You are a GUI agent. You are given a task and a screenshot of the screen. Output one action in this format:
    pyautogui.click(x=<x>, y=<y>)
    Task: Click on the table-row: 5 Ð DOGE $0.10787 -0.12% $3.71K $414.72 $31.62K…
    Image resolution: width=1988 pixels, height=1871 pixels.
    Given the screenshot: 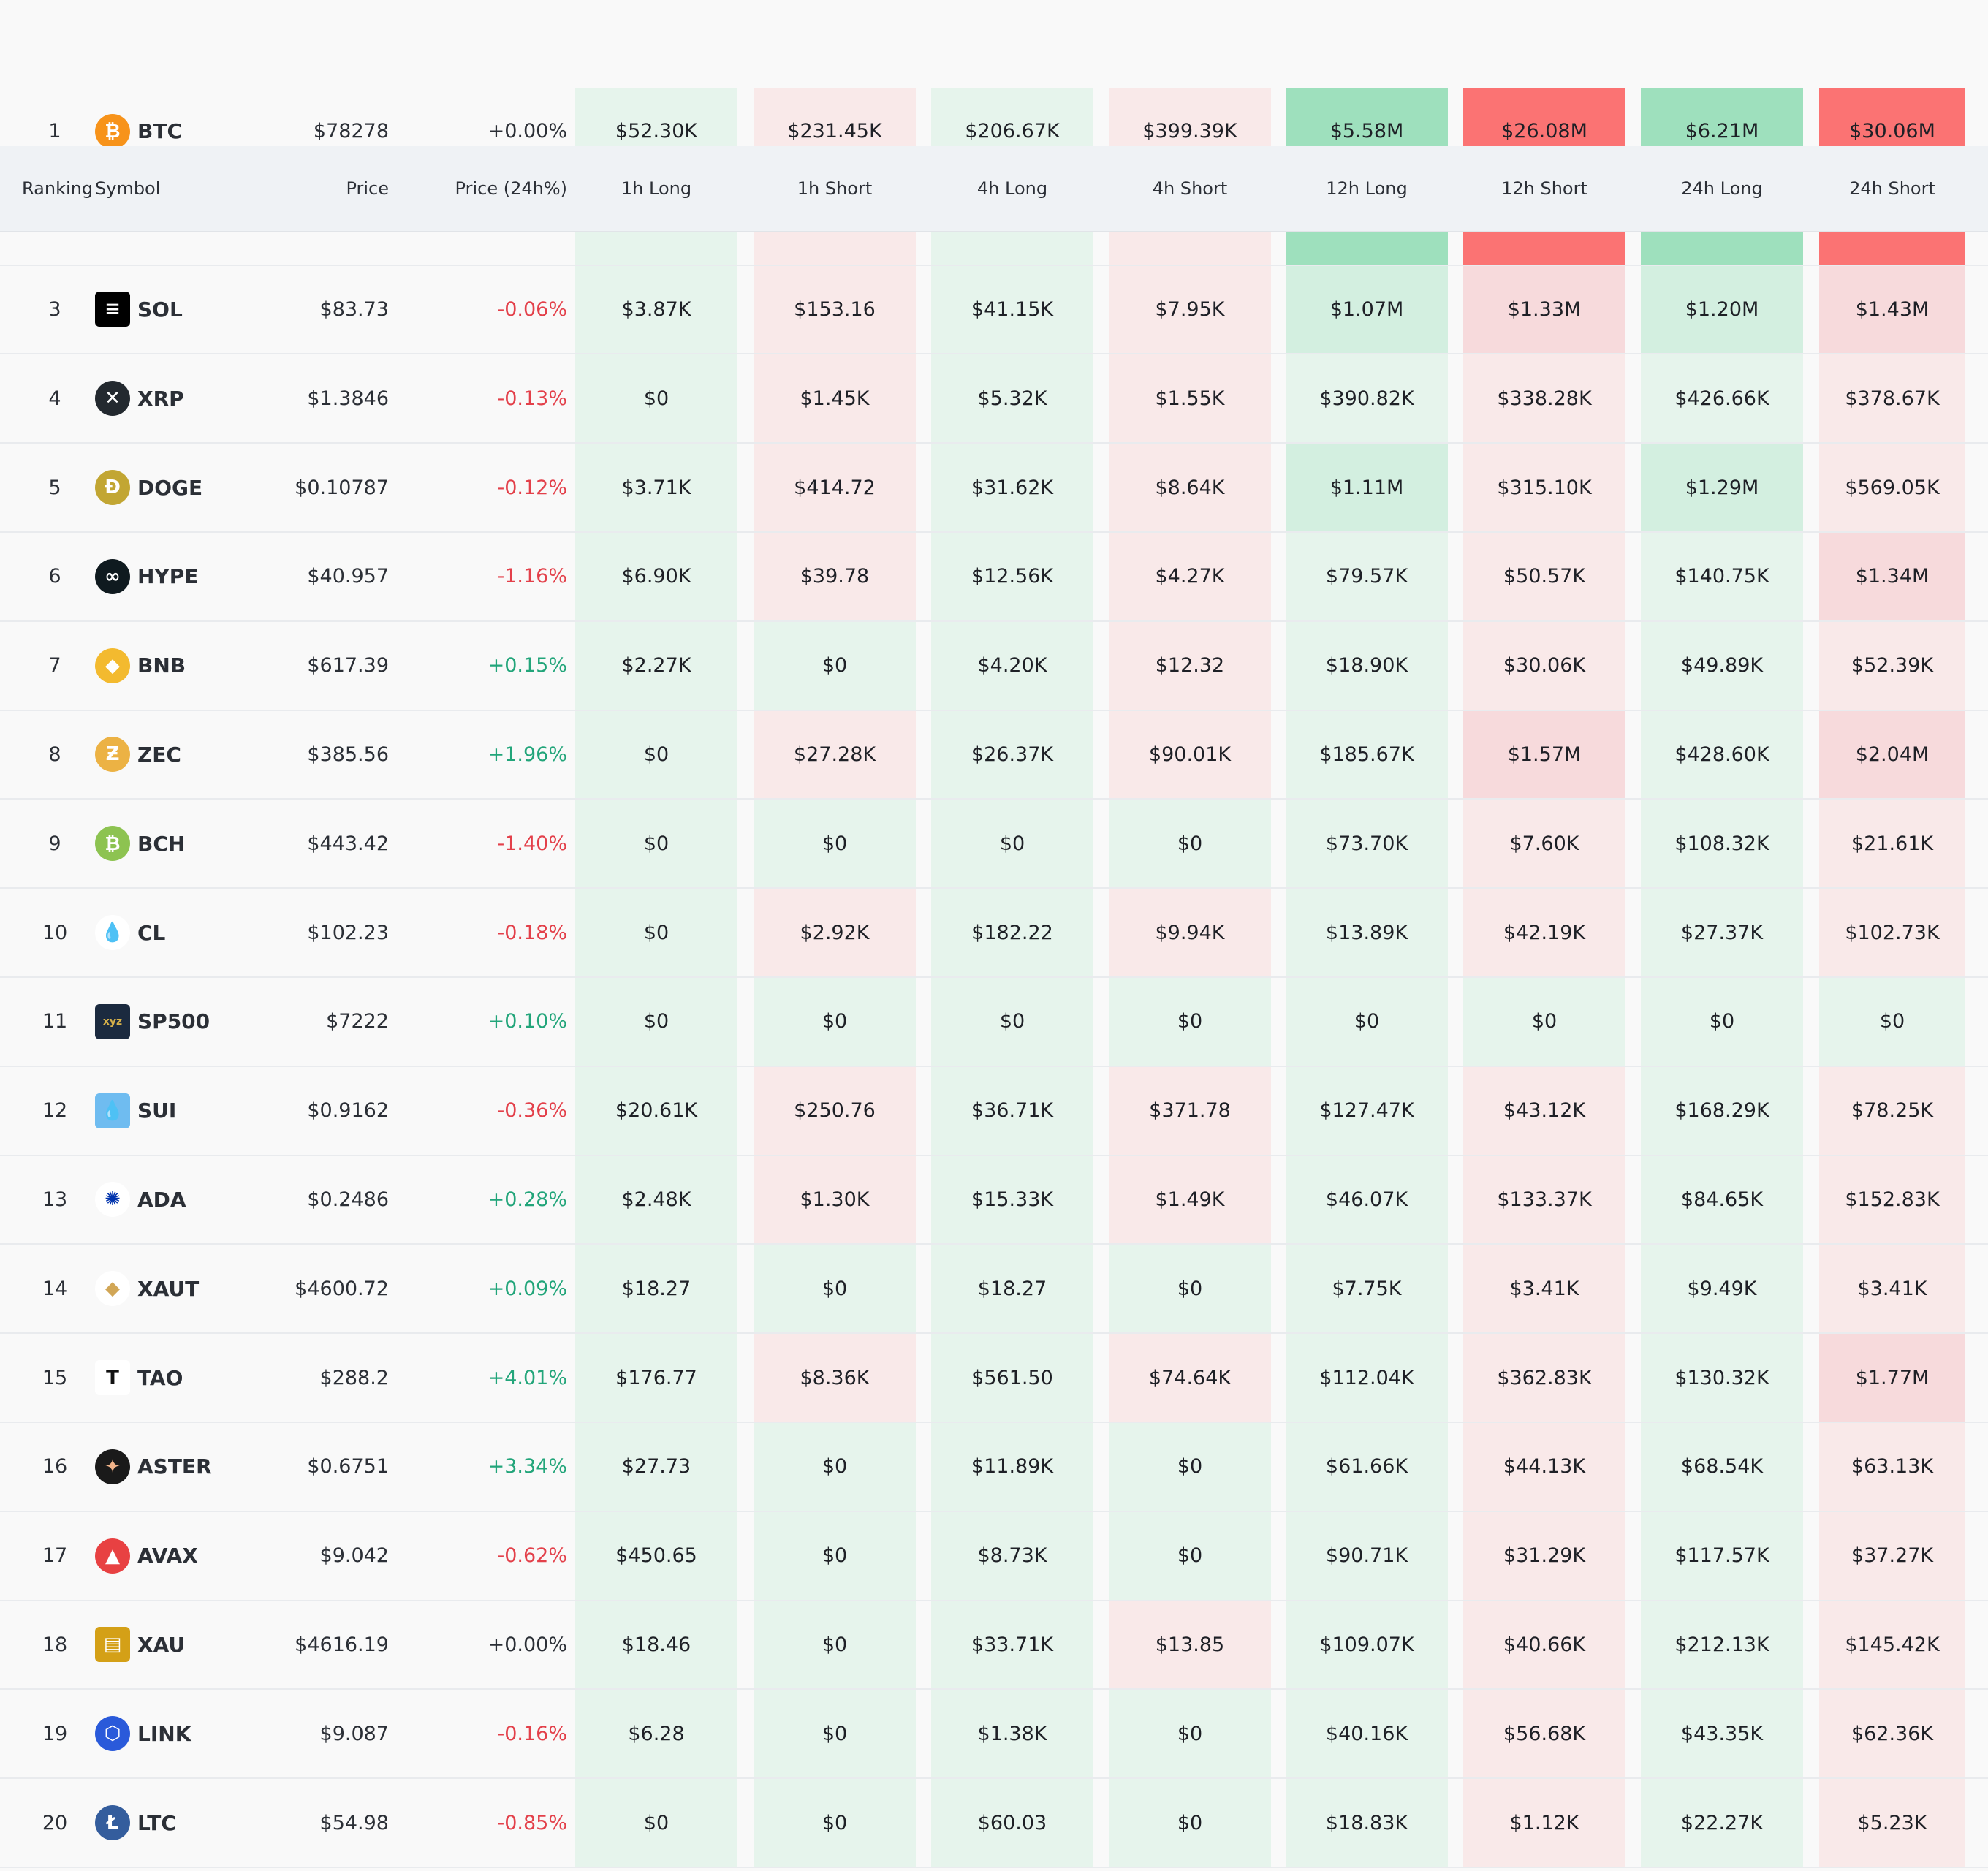 What is the action you would take?
    pyautogui.click(x=994, y=489)
    